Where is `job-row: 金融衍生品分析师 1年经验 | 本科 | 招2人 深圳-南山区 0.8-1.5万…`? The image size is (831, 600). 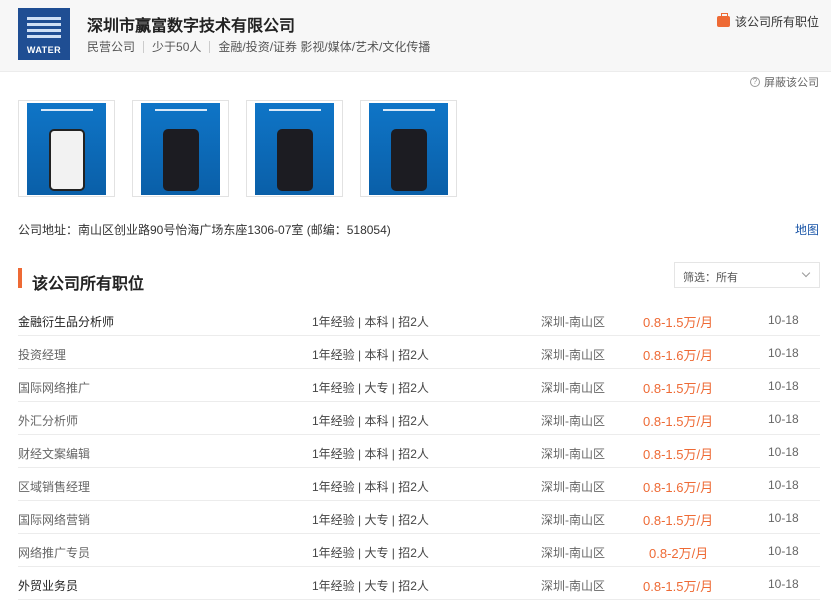
job-row: 金融衍生品分析师 1年经验 | 本科 | 招2人 深圳-南山区 0.8-1.5万… is located at coordinates (419, 319).